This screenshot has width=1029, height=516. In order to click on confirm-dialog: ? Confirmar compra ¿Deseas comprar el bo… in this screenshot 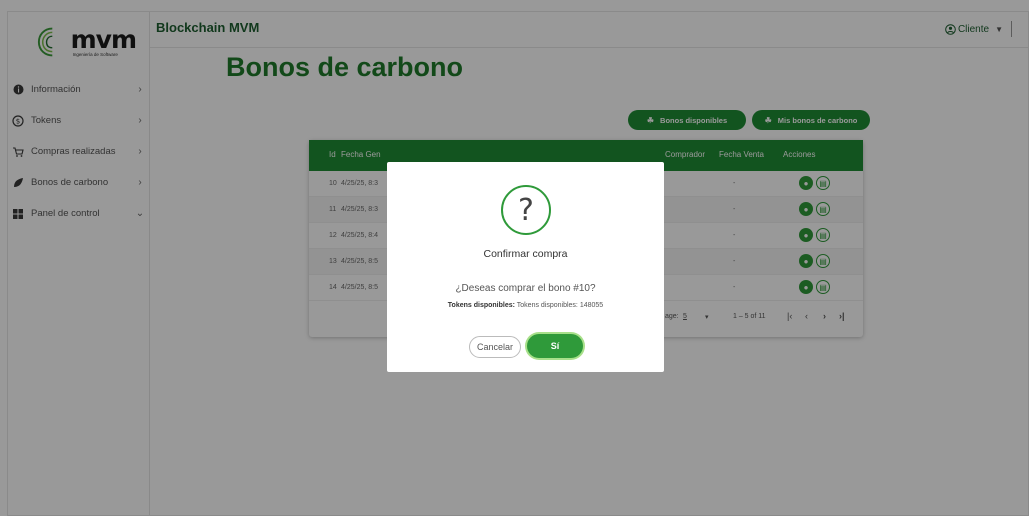, I will do `click(525, 267)`.